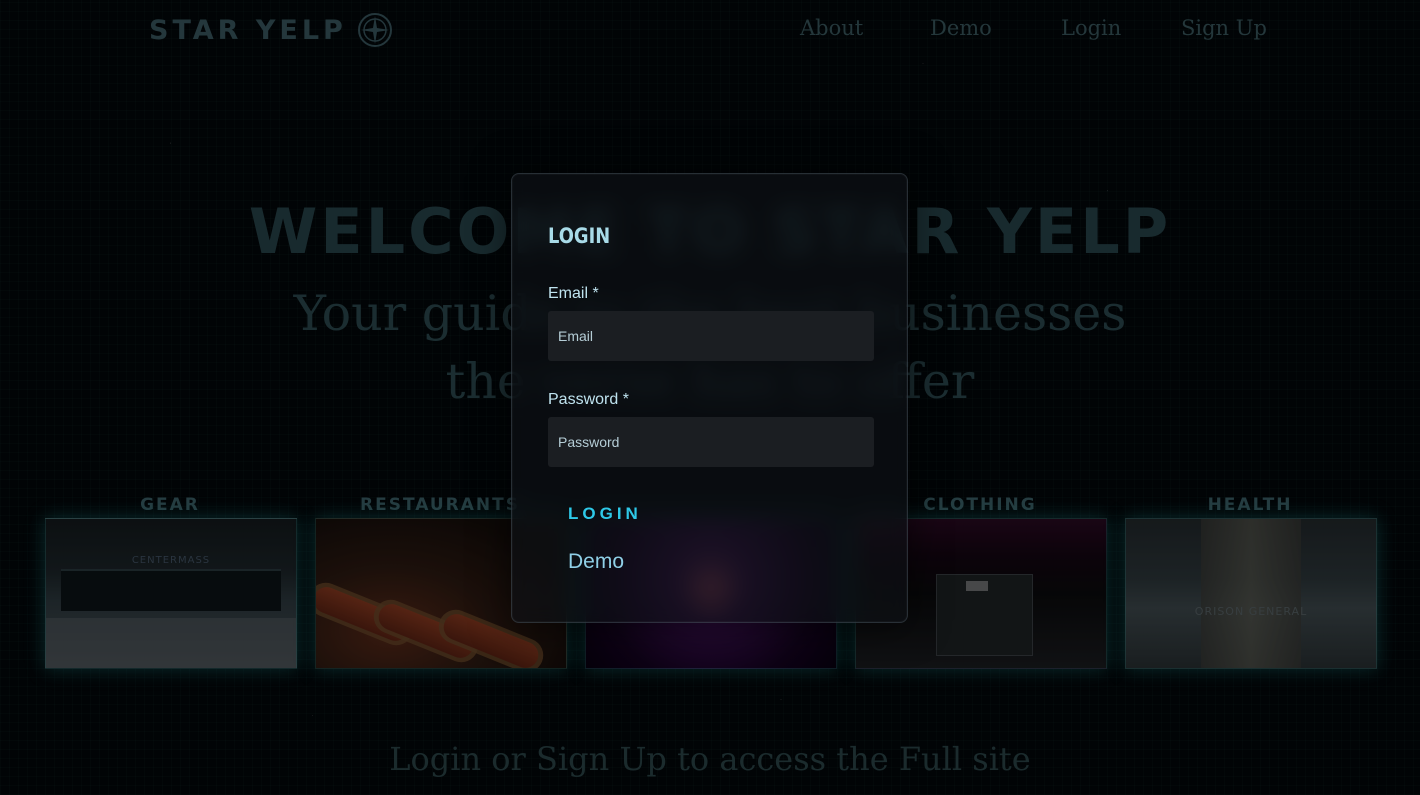 This screenshot has width=1420, height=795. What do you see at coordinates (579, 236) in the screenshot?
I see `modal-title: LOGIN` at bounding box center [579, 236].